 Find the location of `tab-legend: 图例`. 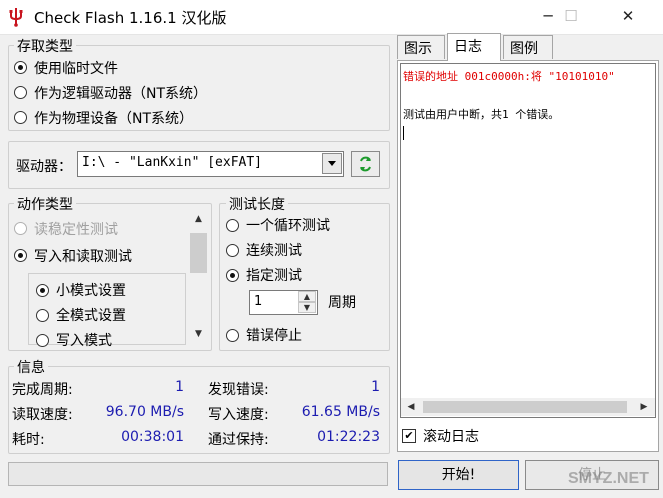

tab-legend: 图例 is located at coordinates (528, 47).